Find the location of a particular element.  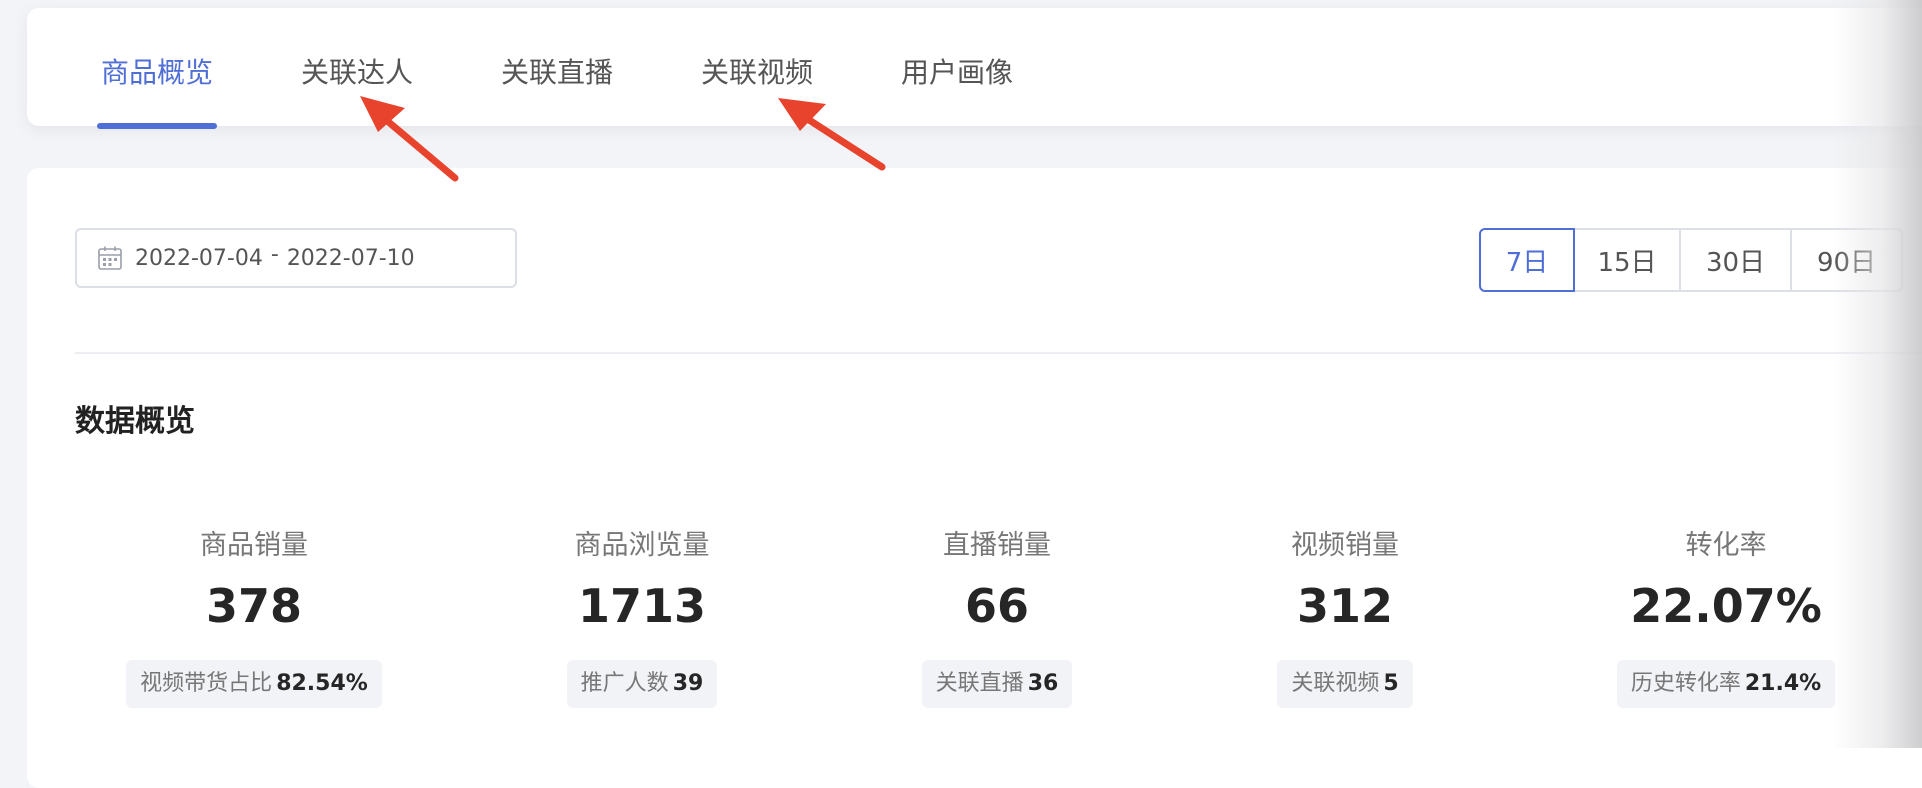

metric-sub-badge: 关联直播 36 is located at coordinates (997, 684).